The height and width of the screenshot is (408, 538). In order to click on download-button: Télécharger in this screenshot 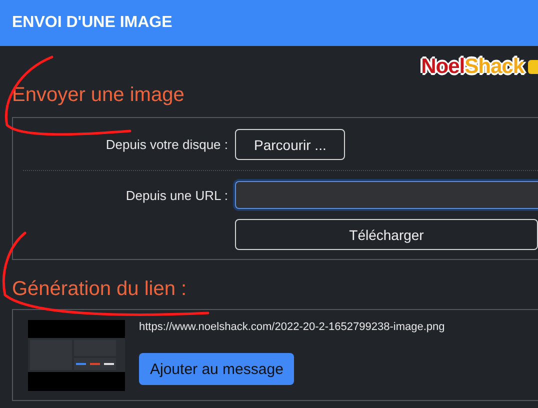, I will do `click(386, 234)`.